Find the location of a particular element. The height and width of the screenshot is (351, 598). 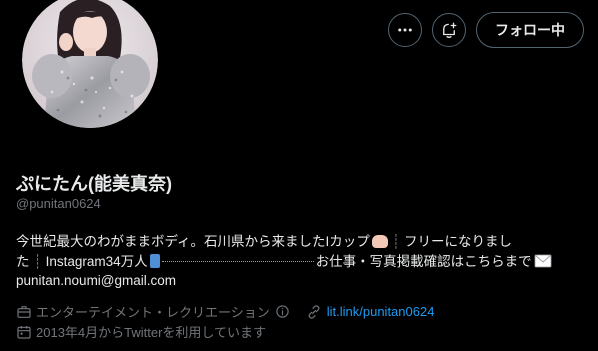

profile-meta-row: エンターテイメント・レクリエーション lit.link/punitan0624 is located at coordinates (225, 311).